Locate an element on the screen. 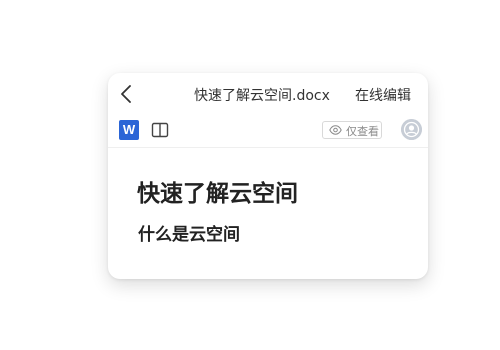 The height and width of the screenshot is (350, 500). document-heading: 快速了解云空间 is located at coordinates (217, 194).